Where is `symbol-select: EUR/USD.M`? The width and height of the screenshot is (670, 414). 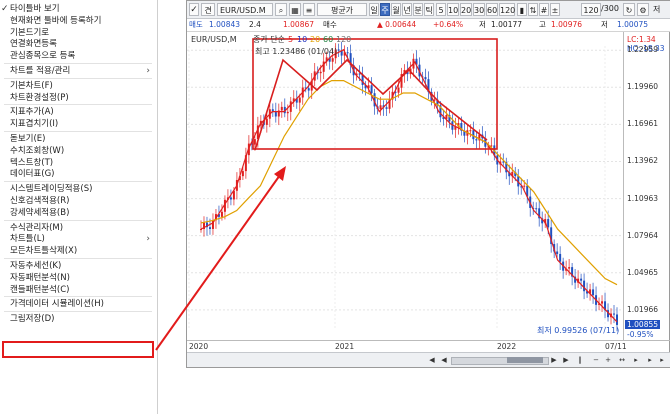 symbol-select: EUR/USD.M is located at coordinates (245, 9).